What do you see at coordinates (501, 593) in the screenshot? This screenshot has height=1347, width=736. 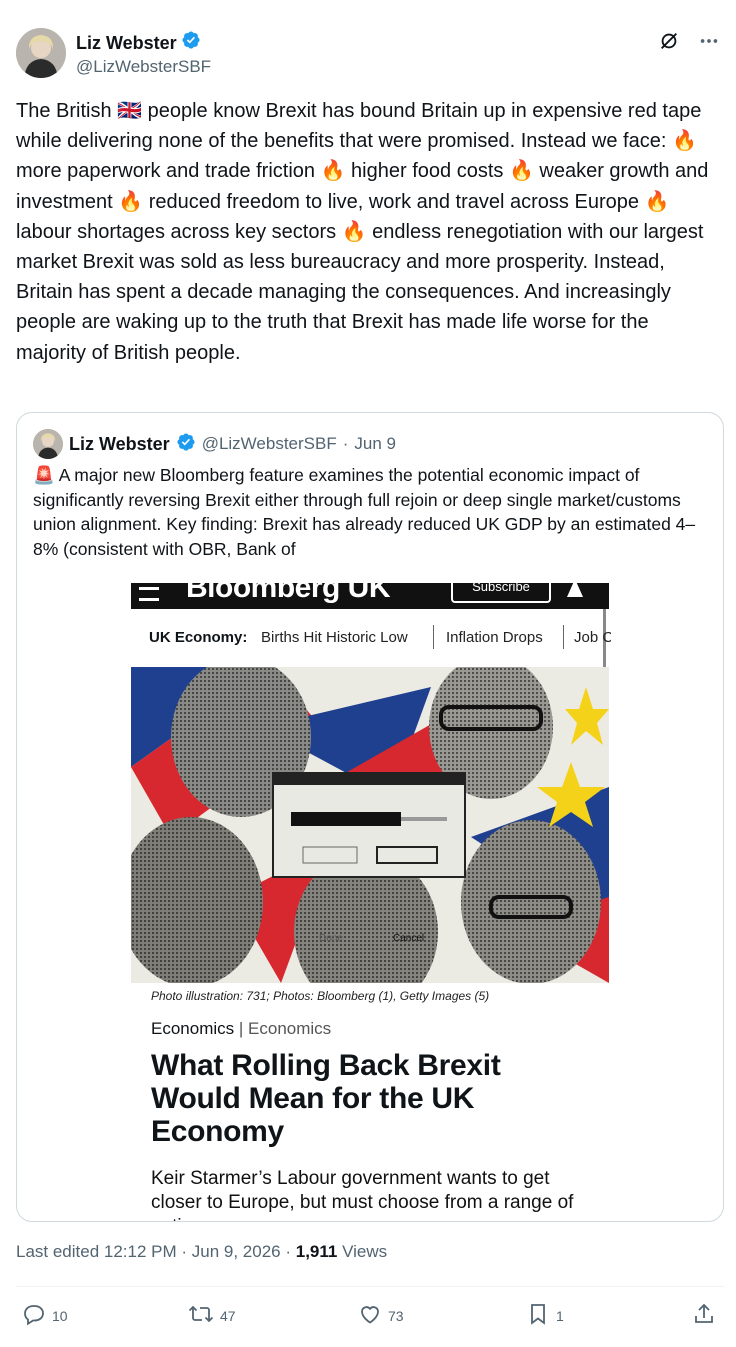 I see `subscribe-button: Subscribe` at bounding box center [501, 593].